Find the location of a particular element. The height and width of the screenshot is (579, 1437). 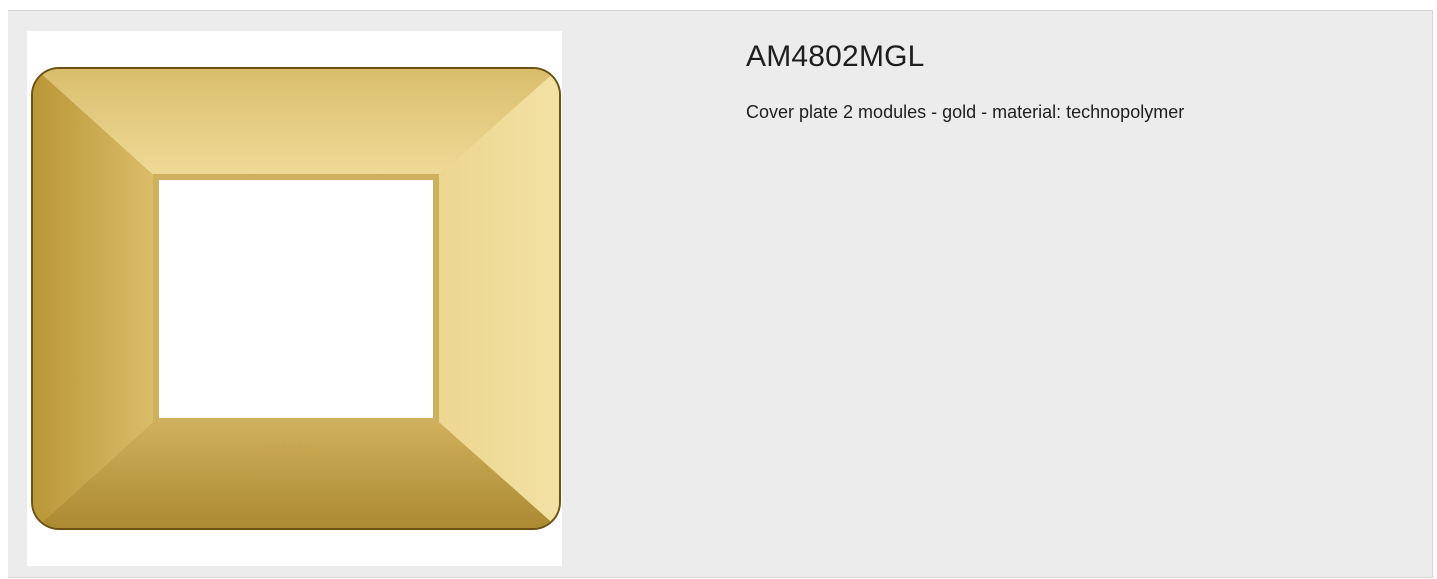

product-code: AM4802MGL is located at coordinates (835, 56).